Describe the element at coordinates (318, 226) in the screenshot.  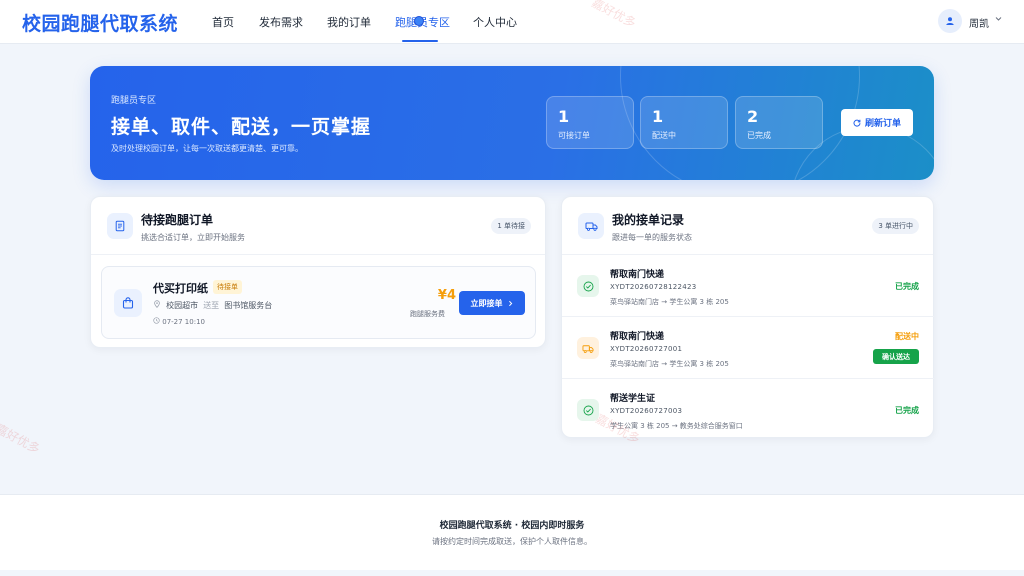
I see `card-header: 待接跑腿订单 挑选合适订单，立即开始服务 1 单待接` at that location.